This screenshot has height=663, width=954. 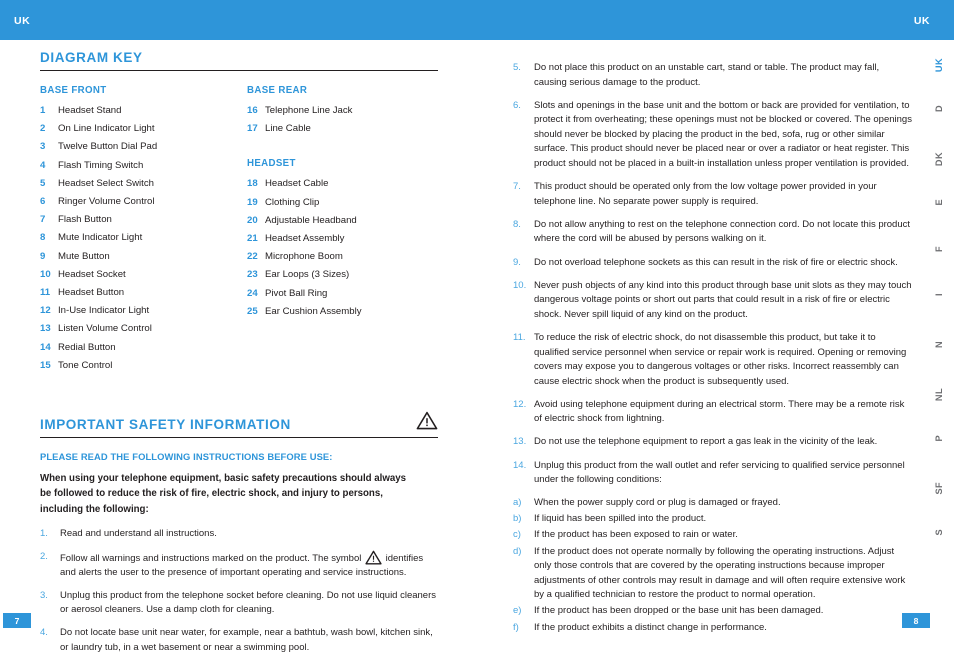 I want to click on language-tab-sf: SF, so click(x=939, y=488).